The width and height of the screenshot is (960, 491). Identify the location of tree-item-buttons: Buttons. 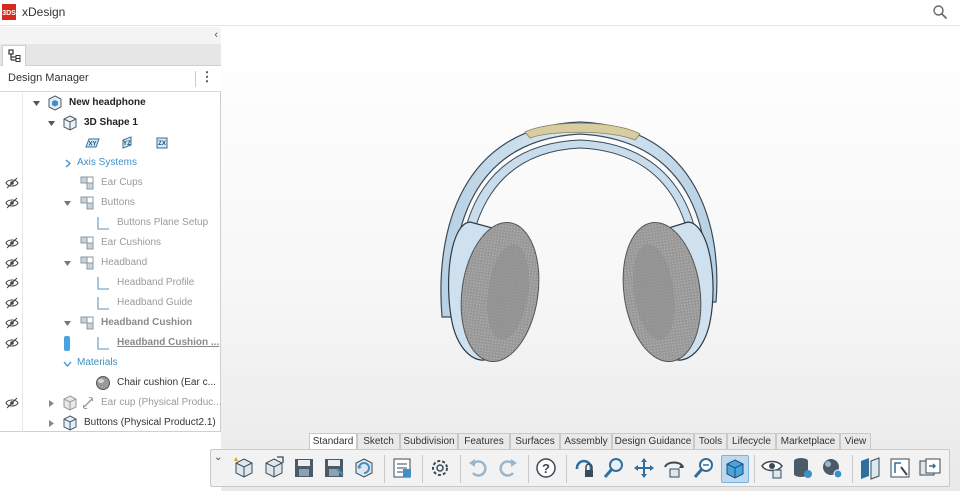
(110, 203).